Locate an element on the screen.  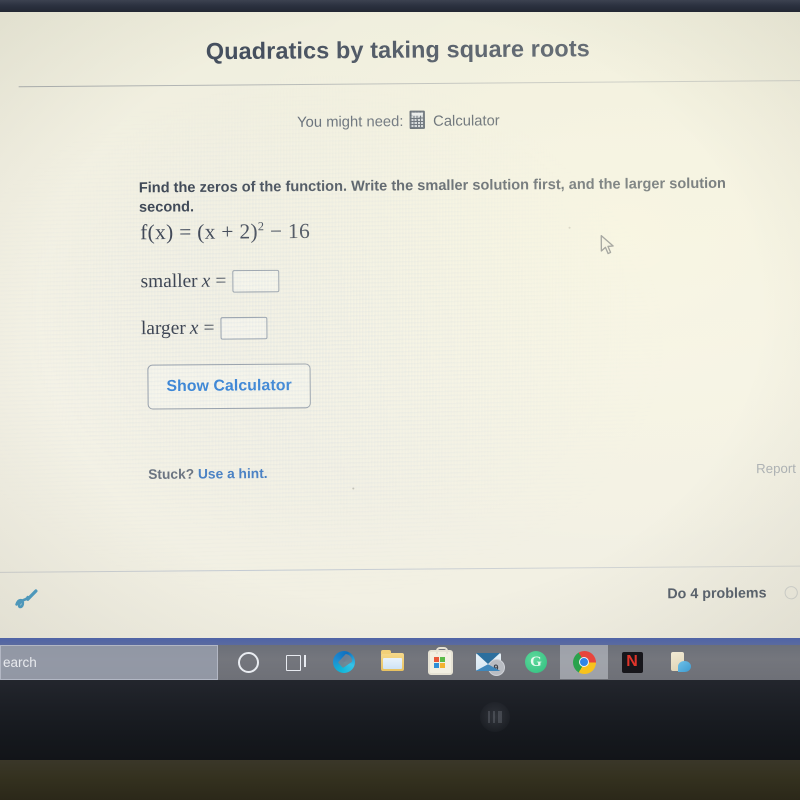
progress-dots is located at coordinates (792, 593).